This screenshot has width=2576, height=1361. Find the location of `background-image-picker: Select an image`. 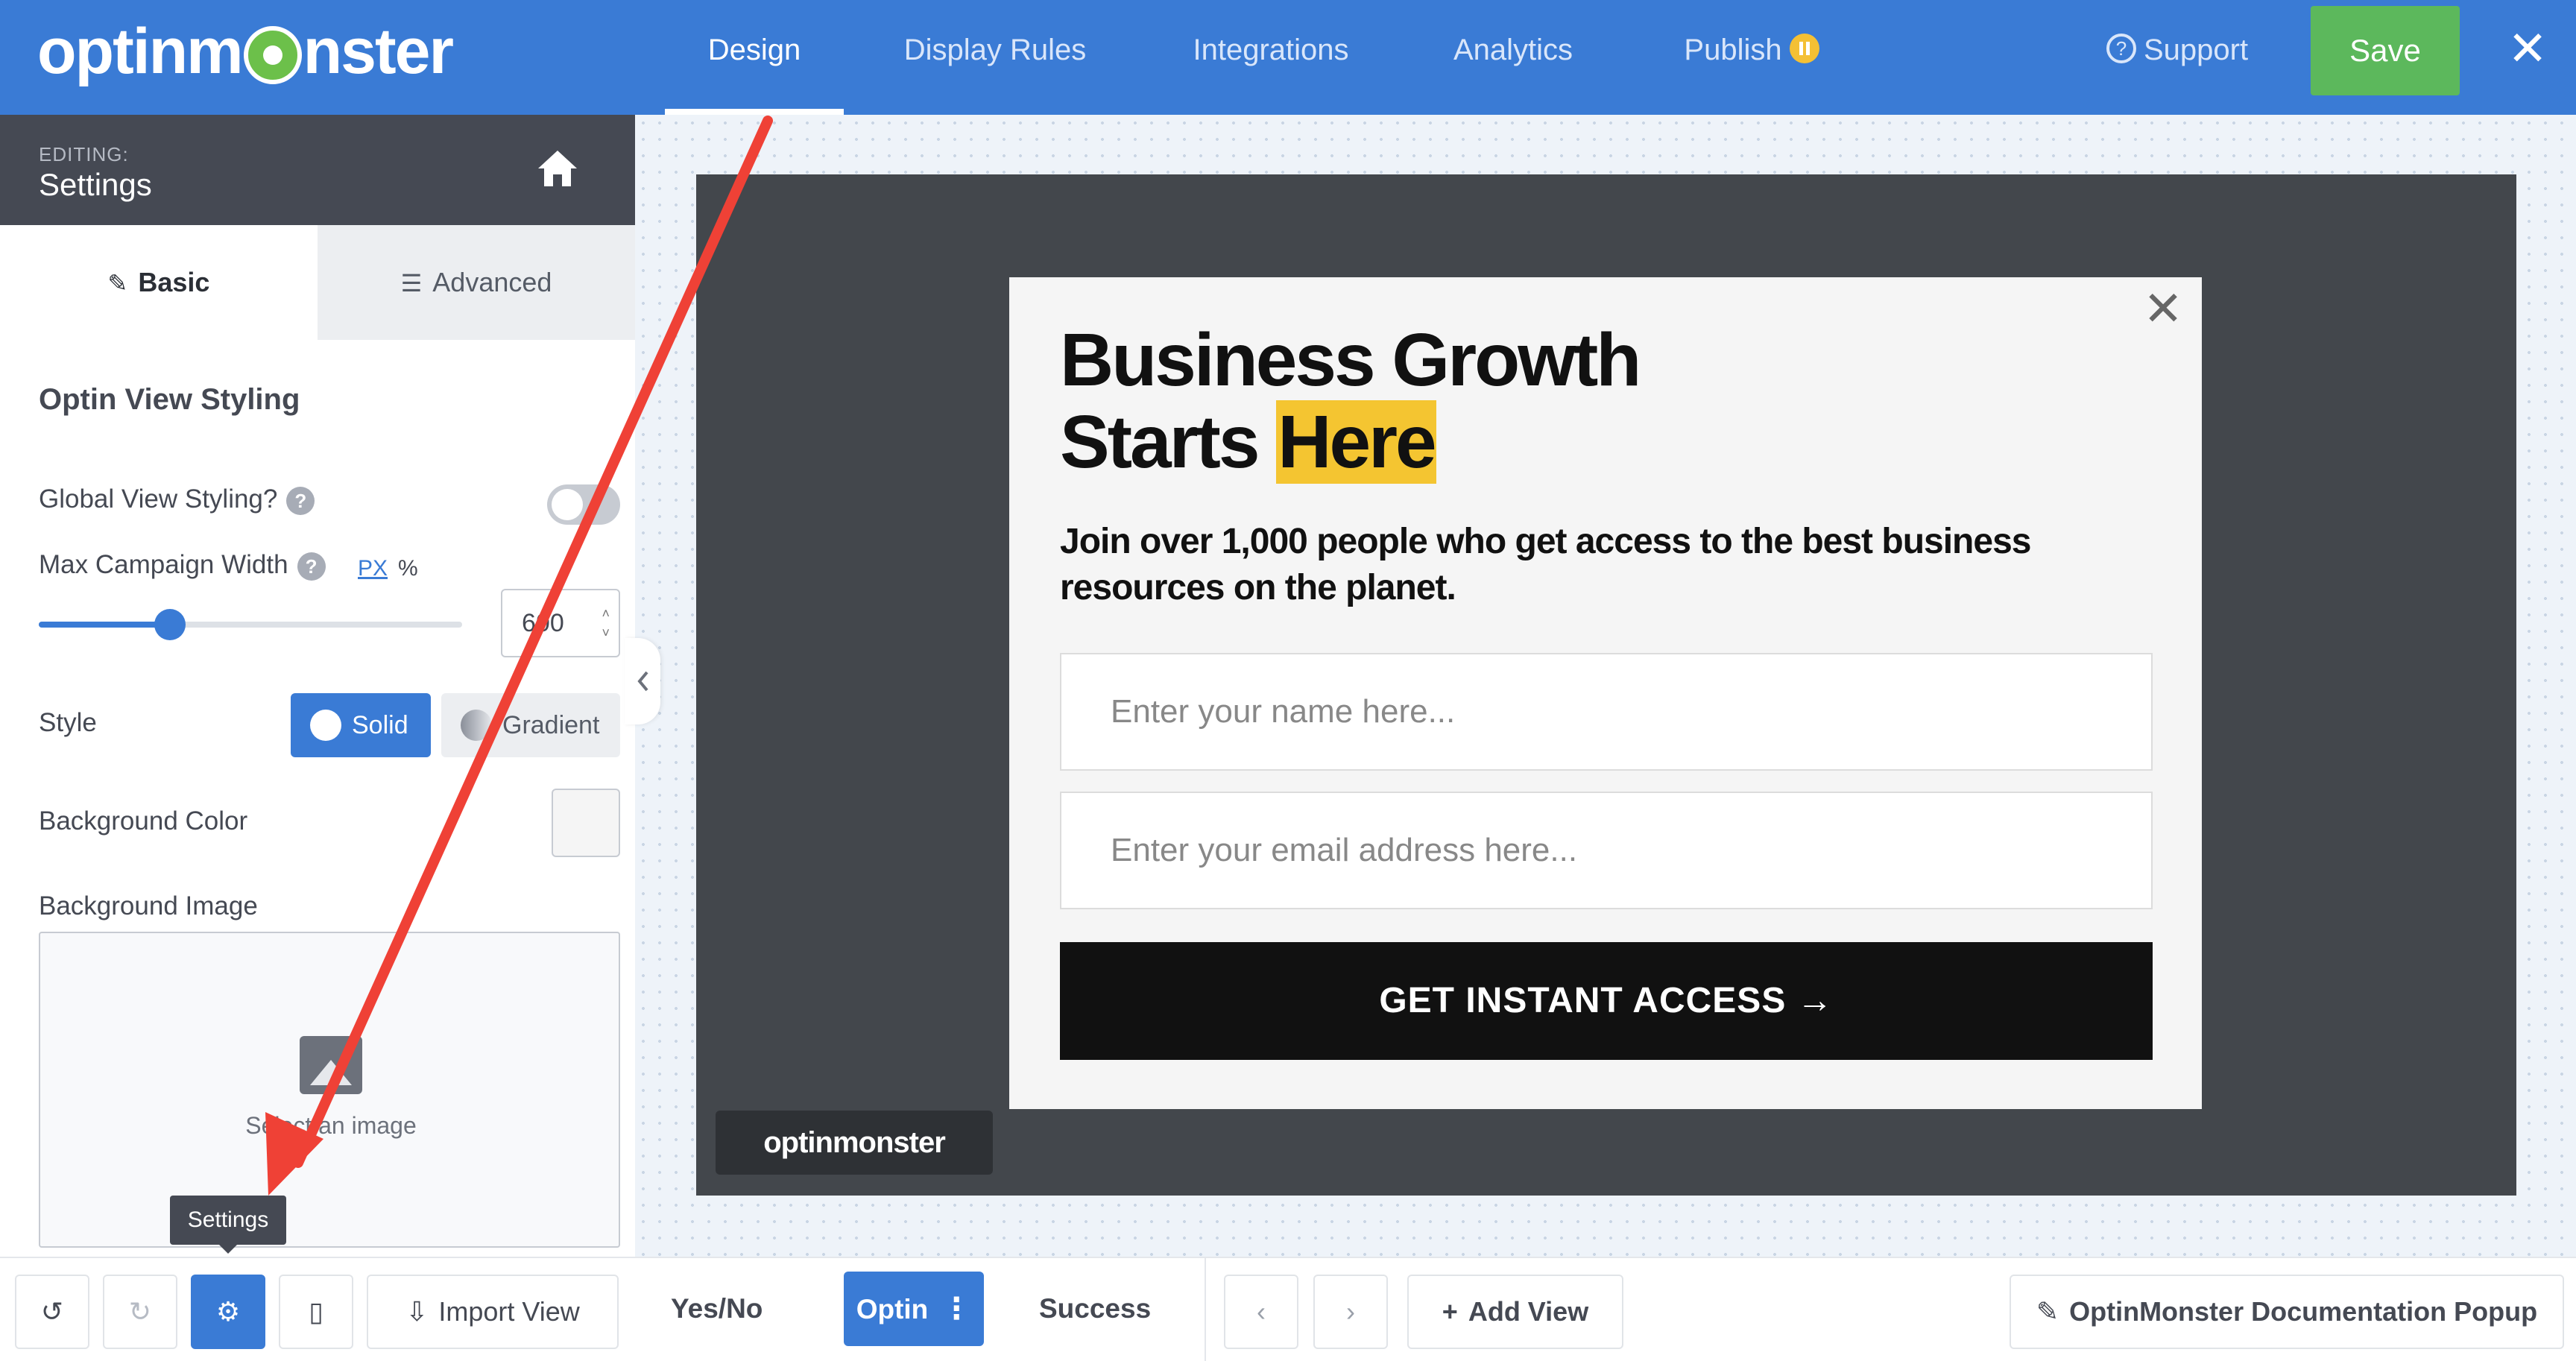

background-image-picker: Select an image is located at coordinates (329, 1090).